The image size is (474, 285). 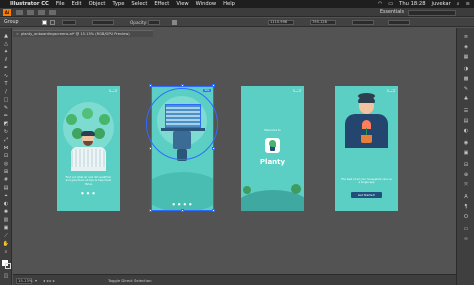 I want to click on scale-icon: ⤢, so click(x=6, y=140).